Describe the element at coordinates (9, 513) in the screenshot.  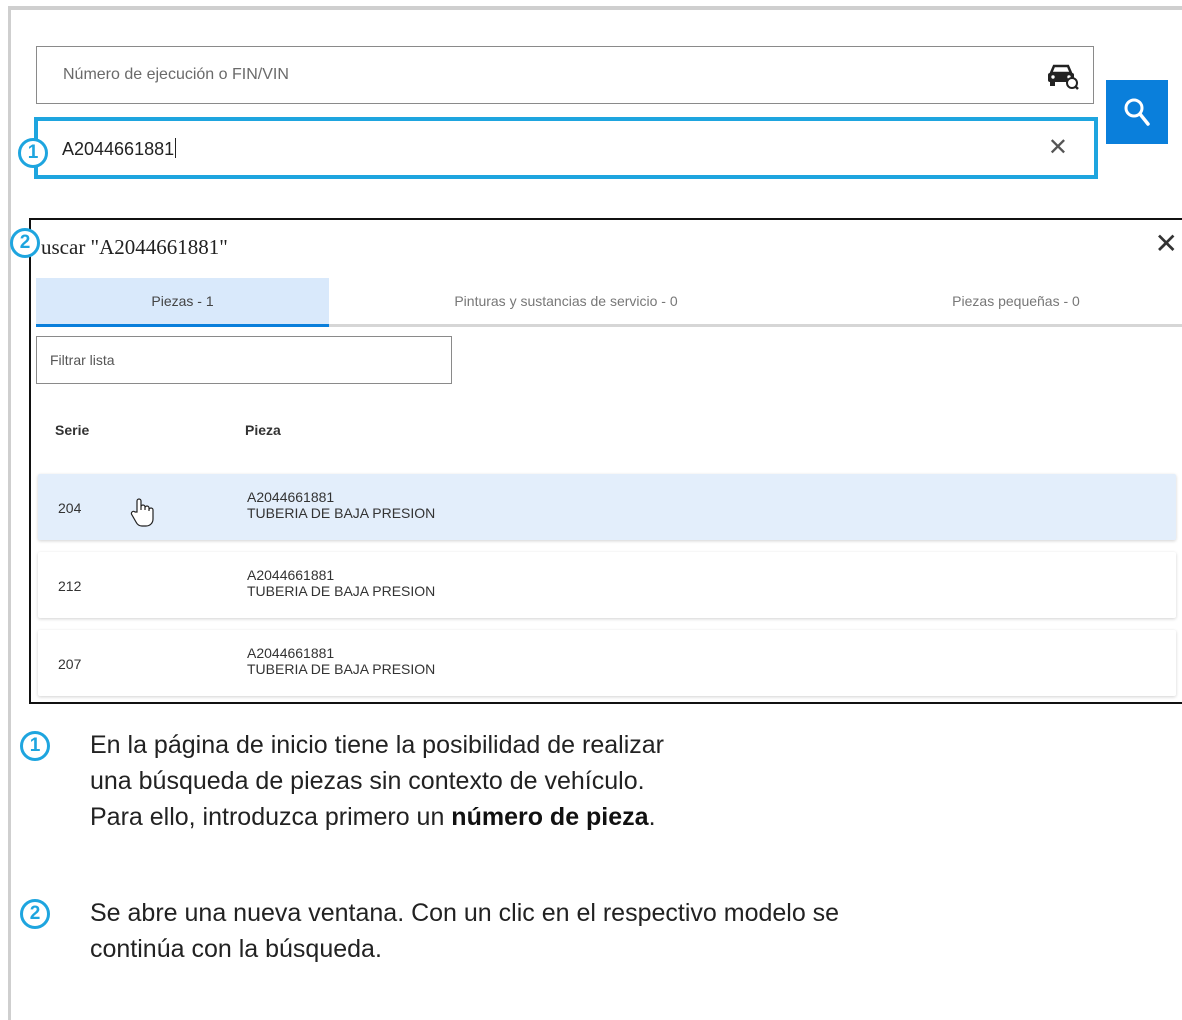
I see `frame-left-border` at that location.